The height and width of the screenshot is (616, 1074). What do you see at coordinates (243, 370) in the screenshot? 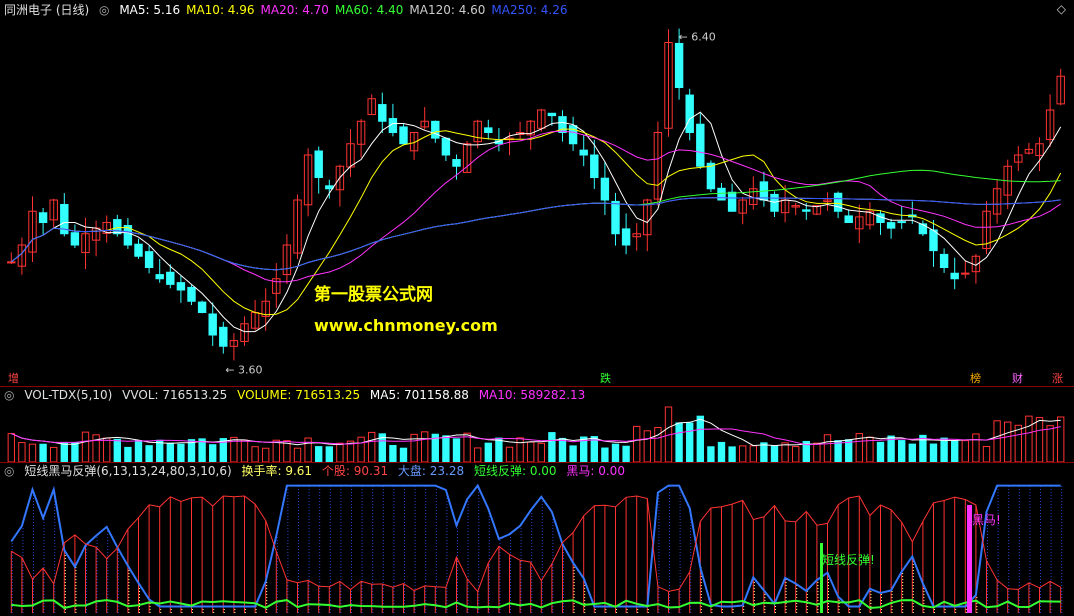
I see `low-label: ← 3.60` at bounding box center [243, 370].